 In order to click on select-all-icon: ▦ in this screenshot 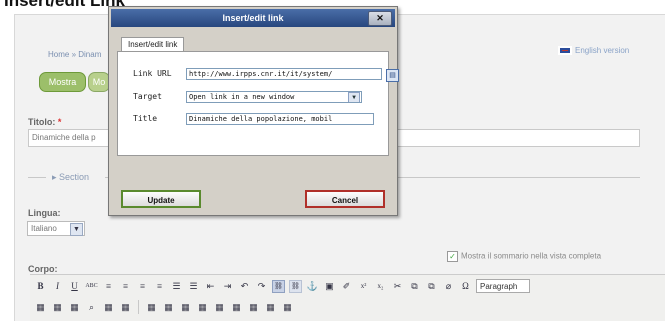, I will do `click(74, 307)`.